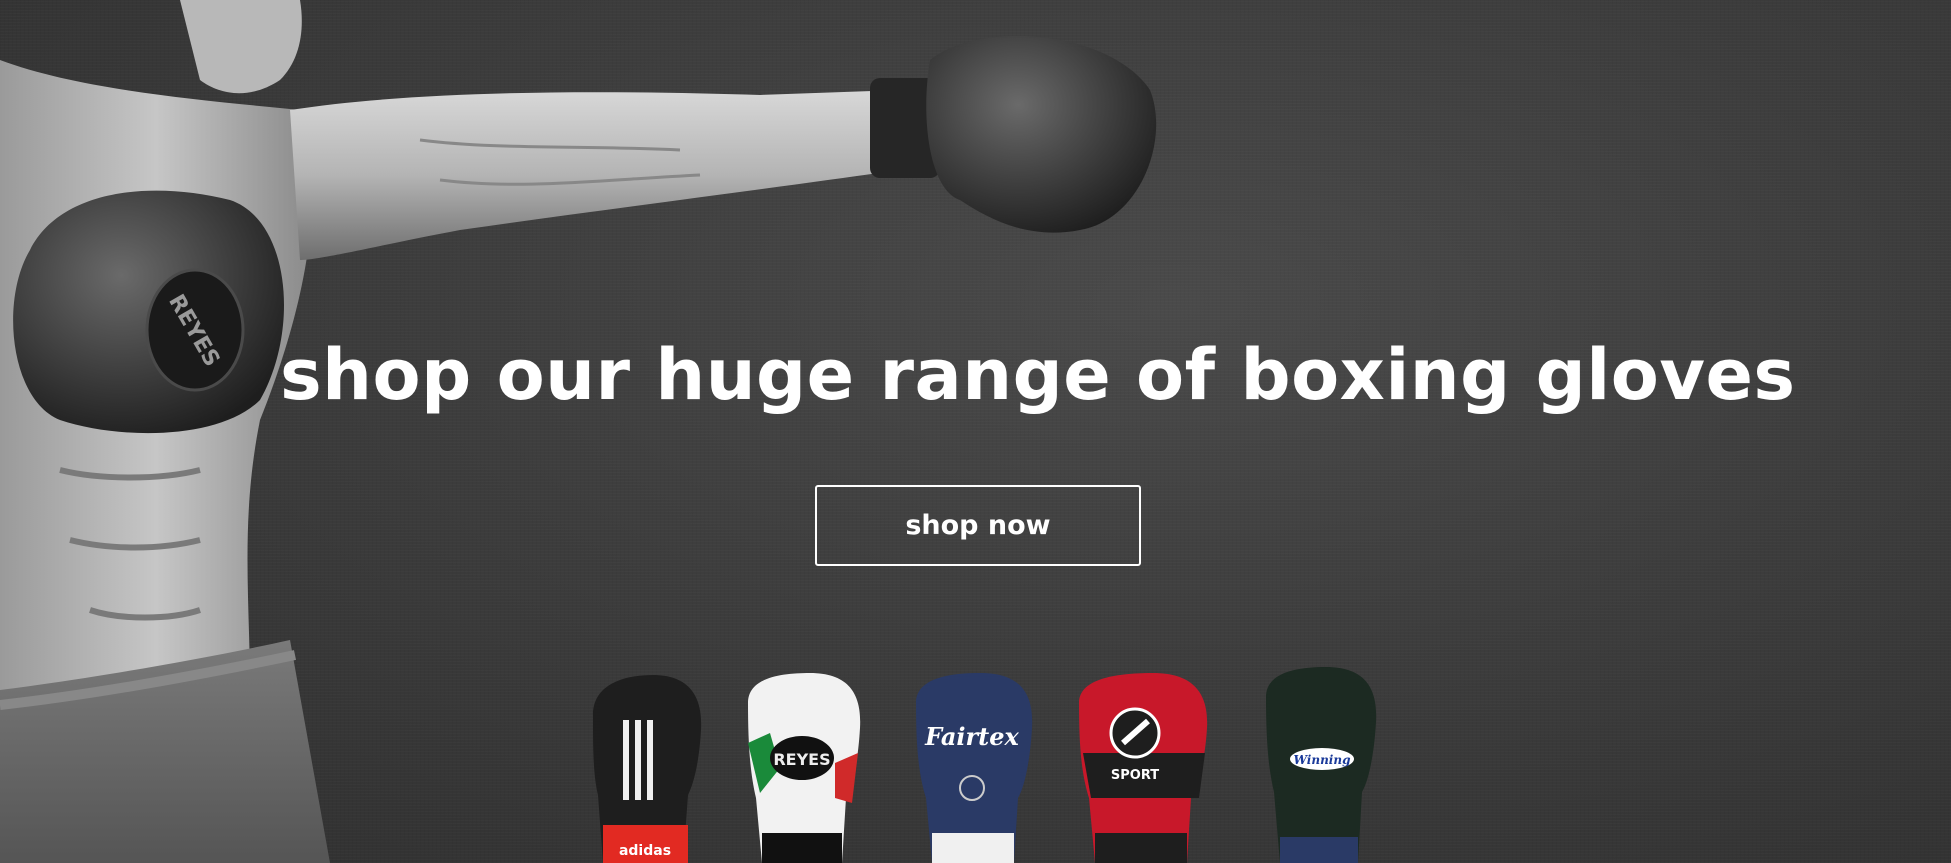 The image size is (1951, 863). I want to click on glove-product: Fairtex, so click(972, 768).